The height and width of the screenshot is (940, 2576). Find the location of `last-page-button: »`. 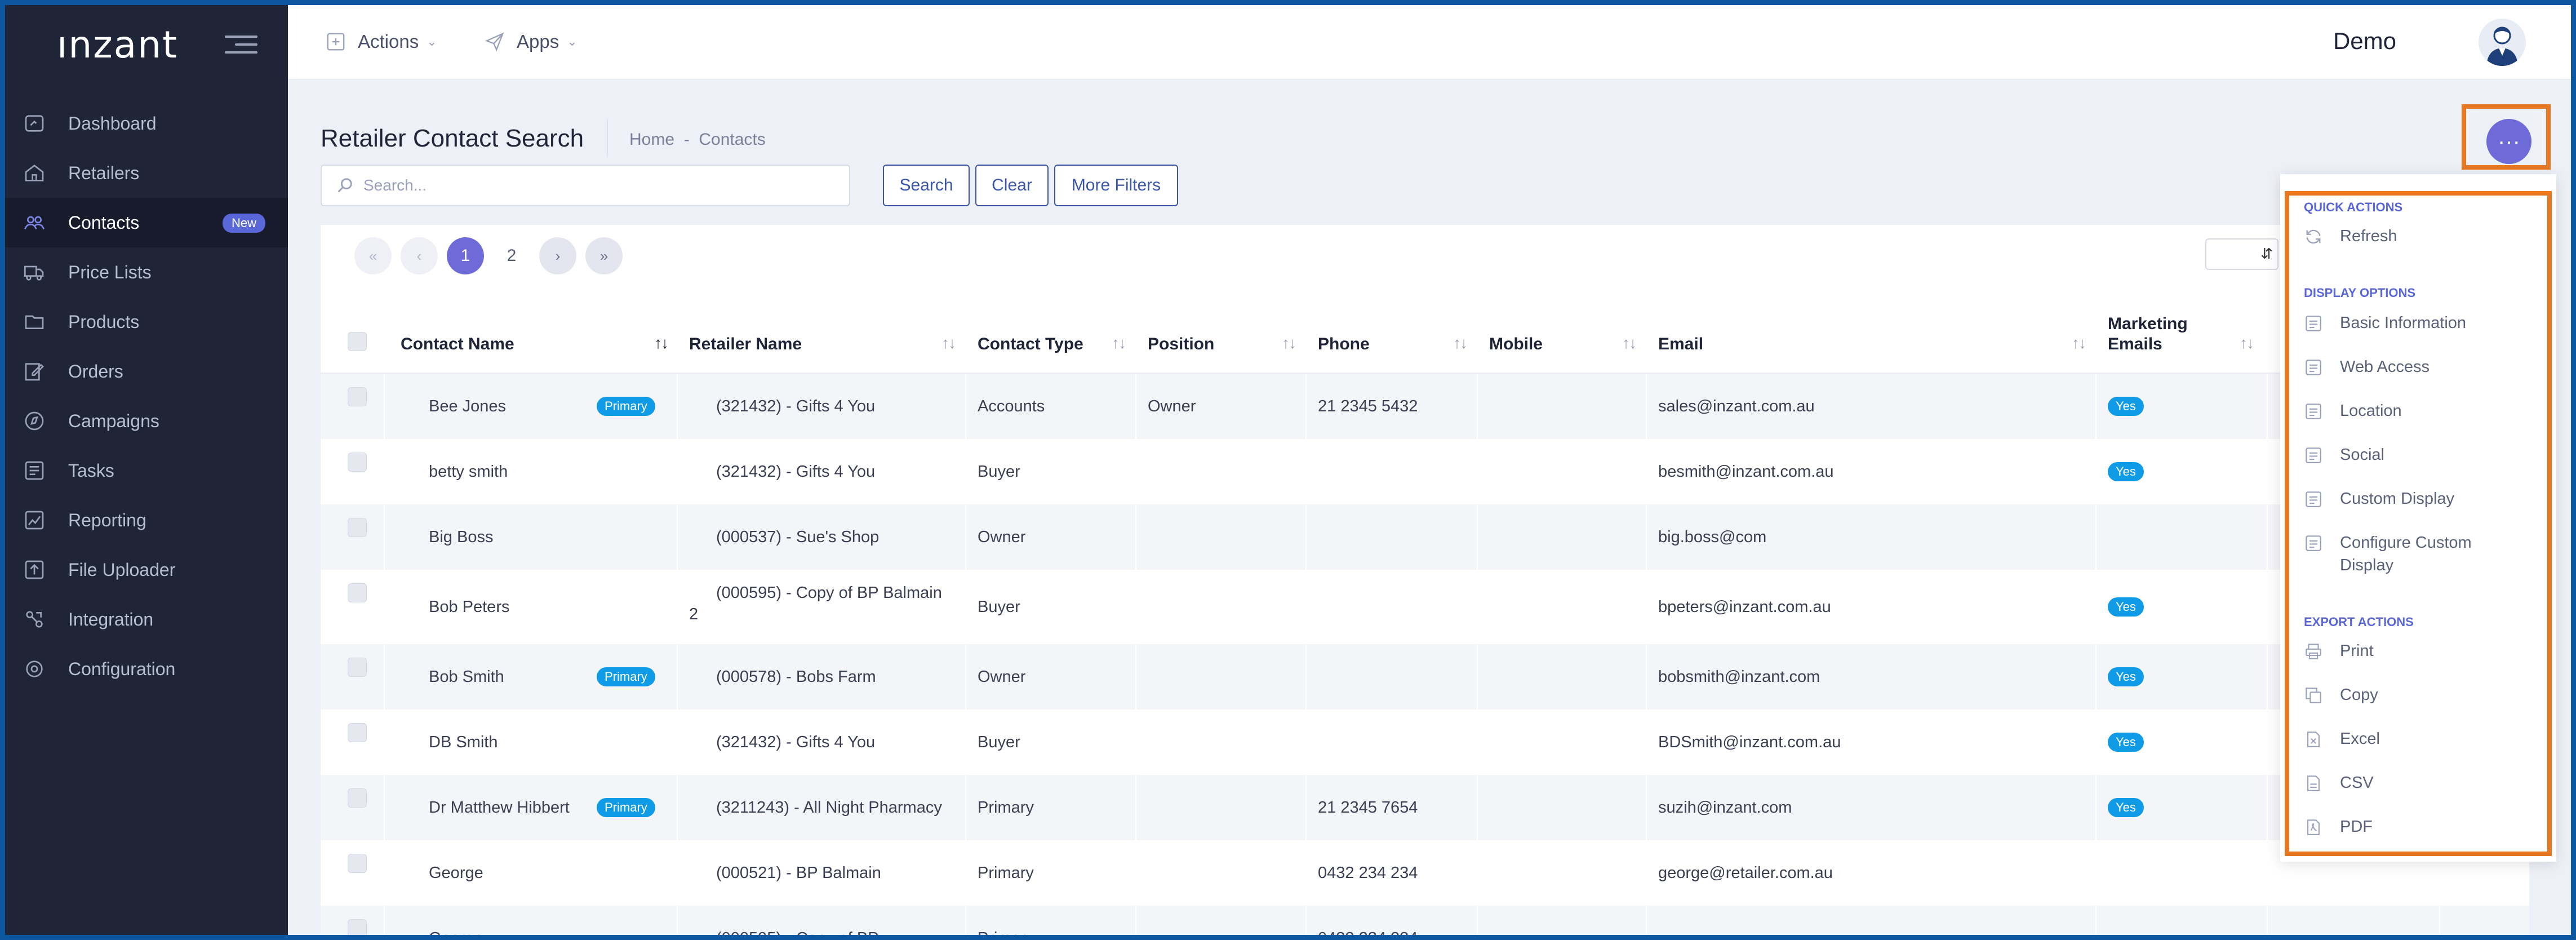

last-page-button: » is located at coordinates (604, 256).